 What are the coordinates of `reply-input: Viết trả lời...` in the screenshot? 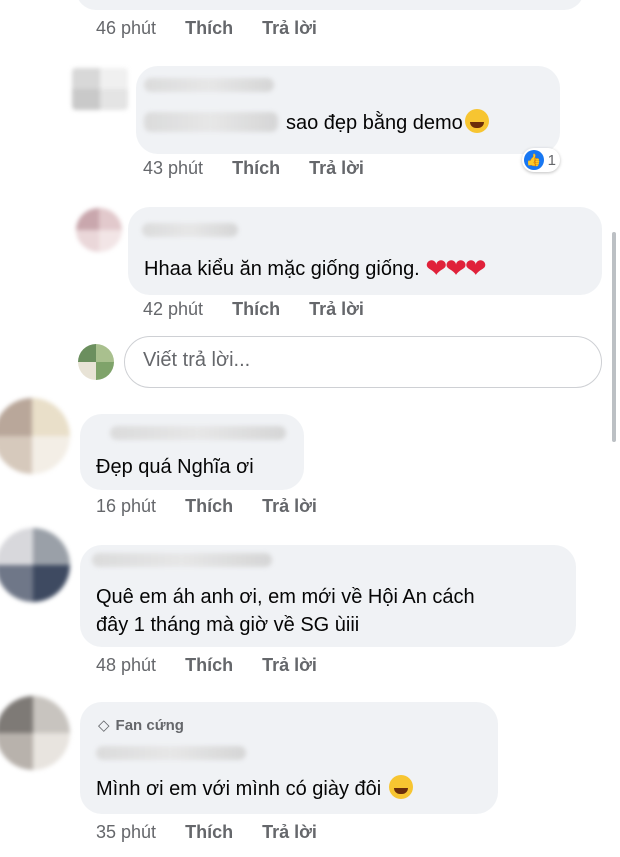 It's located at (363, 362).